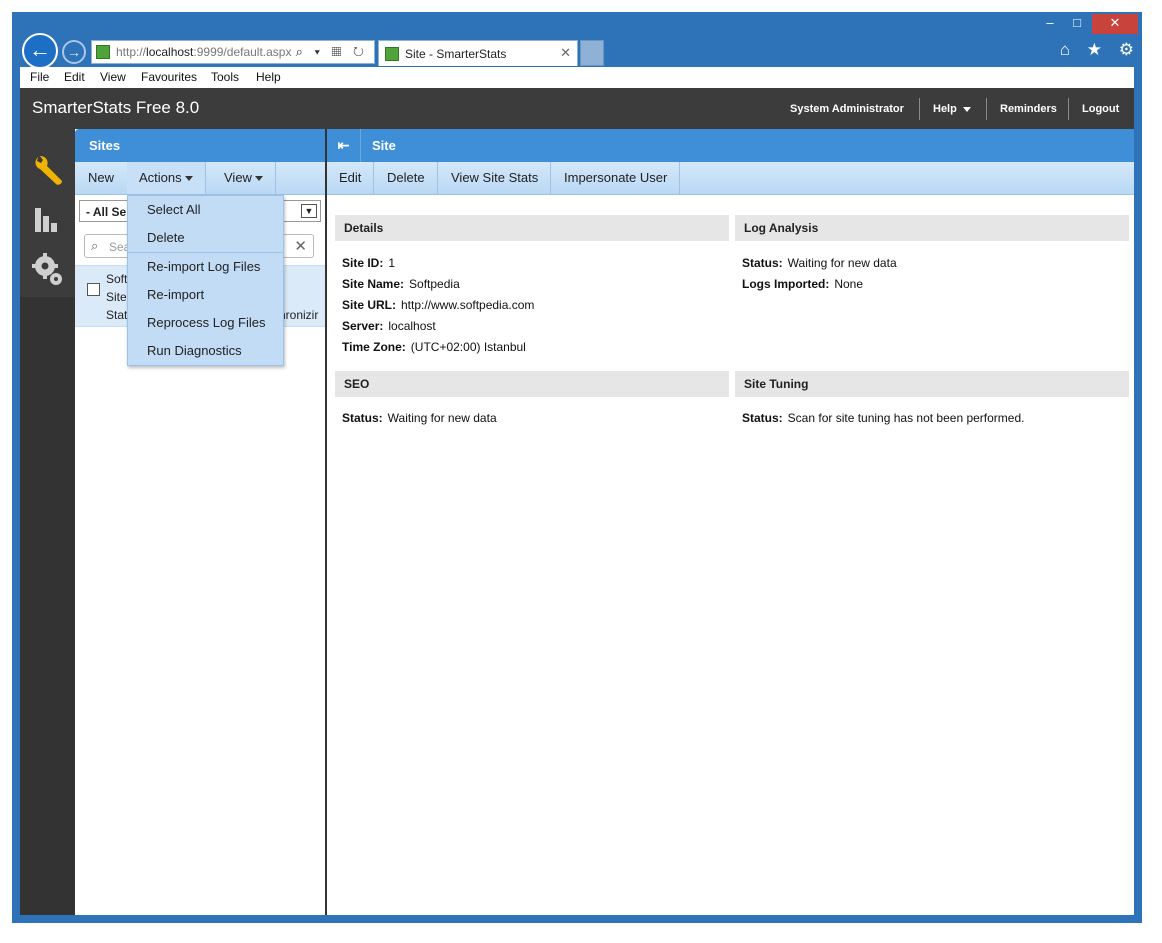 The width and height of the screenshot is (1162, 943). What do you see at coordinates (200, 145) in the screenshot?
I see `sites-pane-title: Sites` at bounding box center [200, 145].